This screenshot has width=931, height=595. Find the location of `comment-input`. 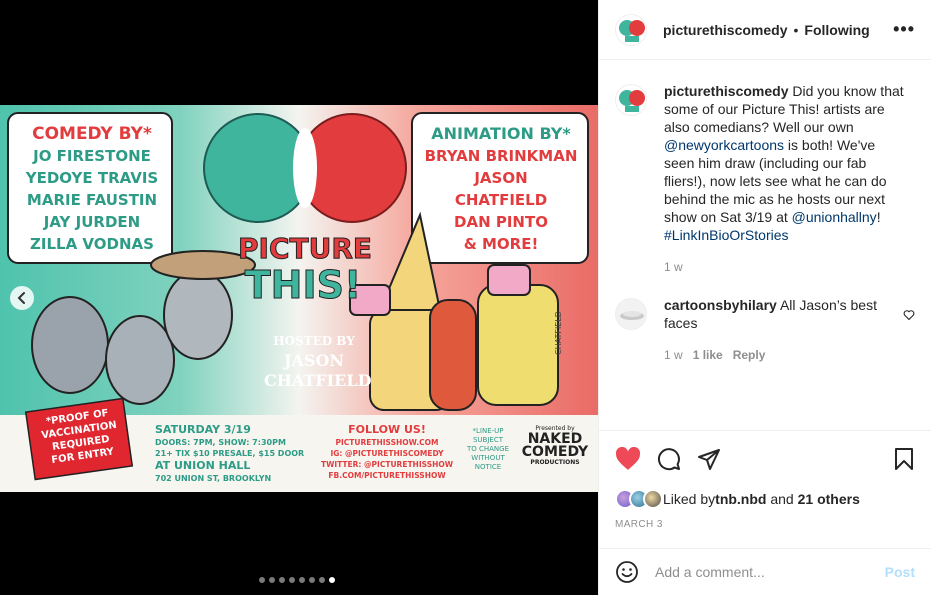

comment-input is located at coordinates (770, 572).